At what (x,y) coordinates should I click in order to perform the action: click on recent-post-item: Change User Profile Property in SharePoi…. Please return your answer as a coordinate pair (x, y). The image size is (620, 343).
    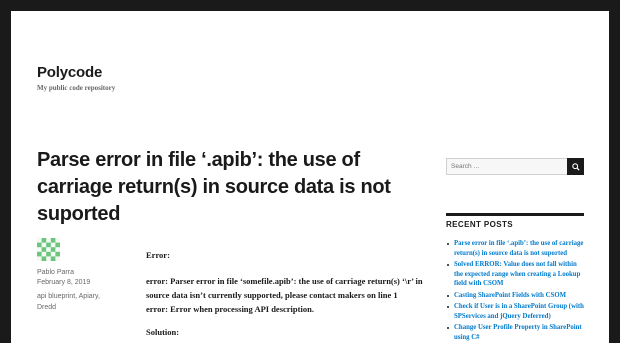
    Looking at the image, I should click on (515, 332).